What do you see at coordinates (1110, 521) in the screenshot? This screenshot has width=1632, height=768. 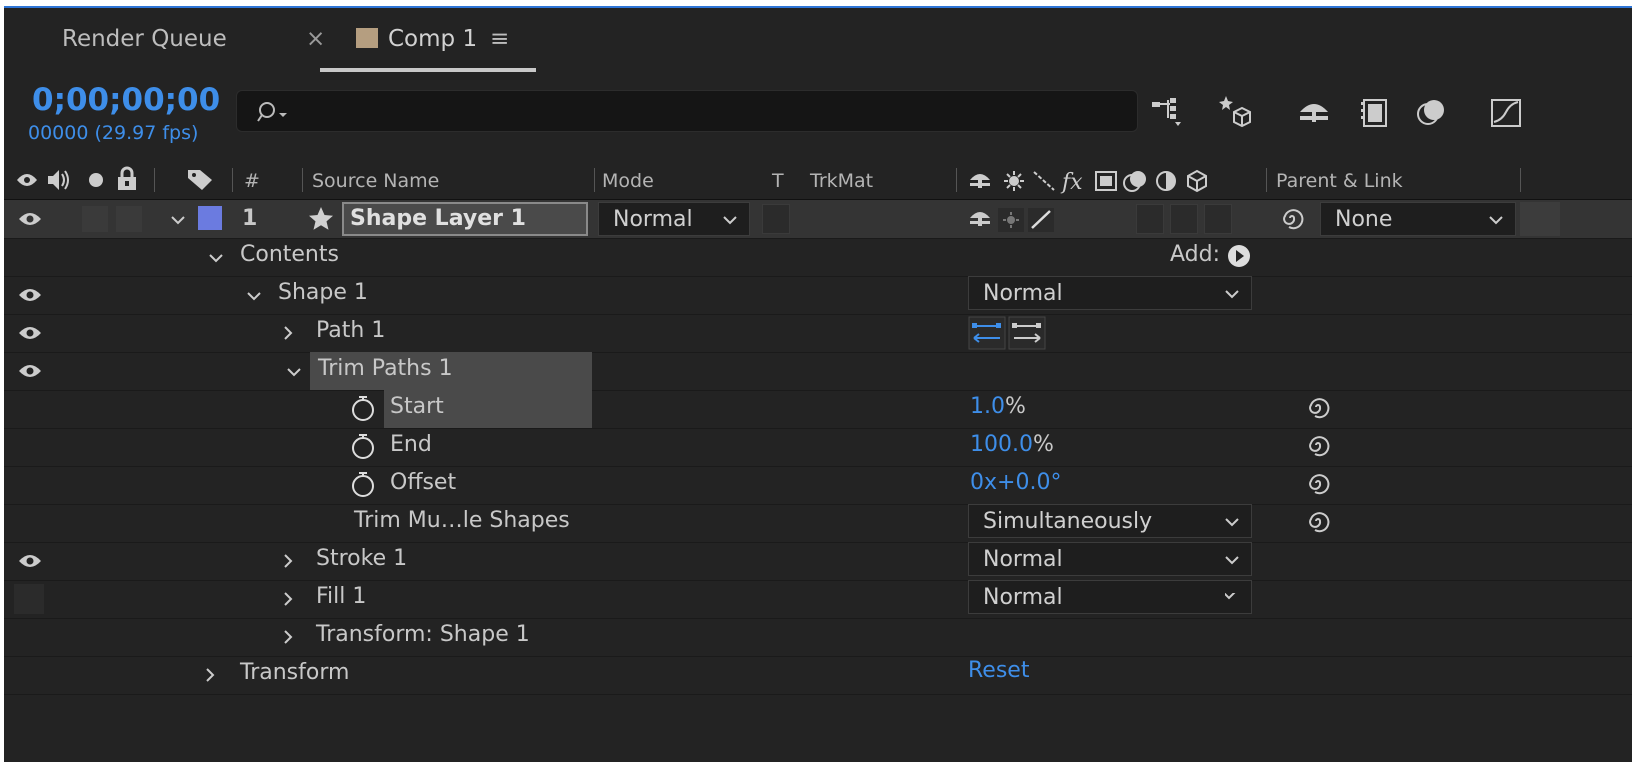 I see `trim-multiple-dropdown: Simultaneously` at bounding box center [1110, 521].